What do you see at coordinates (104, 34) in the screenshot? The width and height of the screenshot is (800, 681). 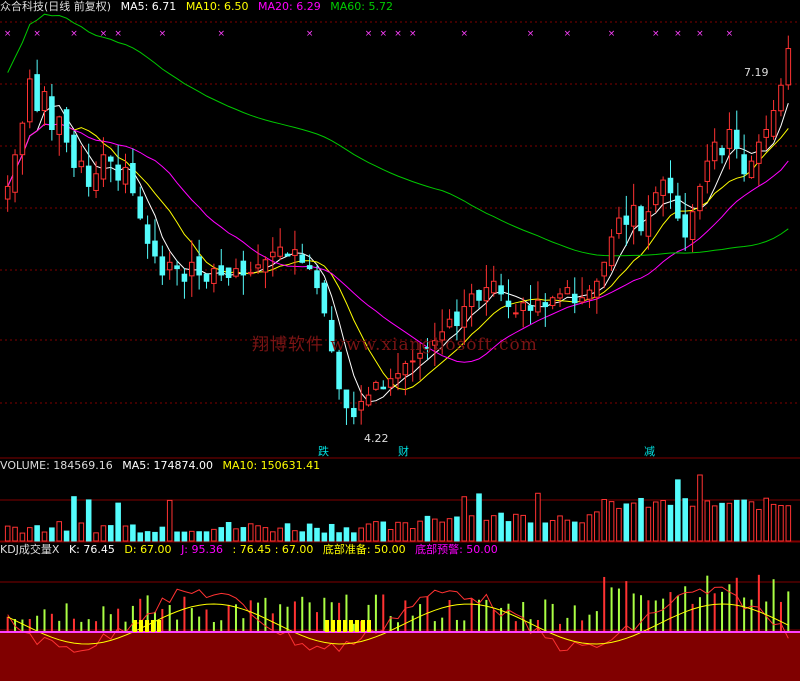 I see `signal-marker-3: ×` at bounding box center [104, 34].